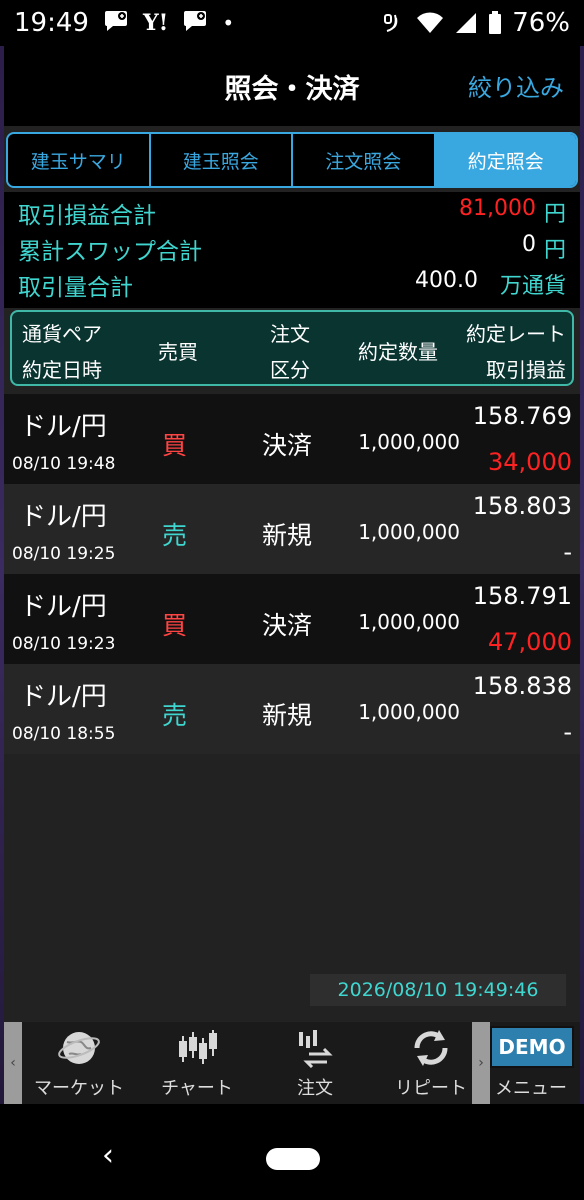 The image size is (584, 1200). I want to click on nav-market: マーケット, so click(79, 1063).